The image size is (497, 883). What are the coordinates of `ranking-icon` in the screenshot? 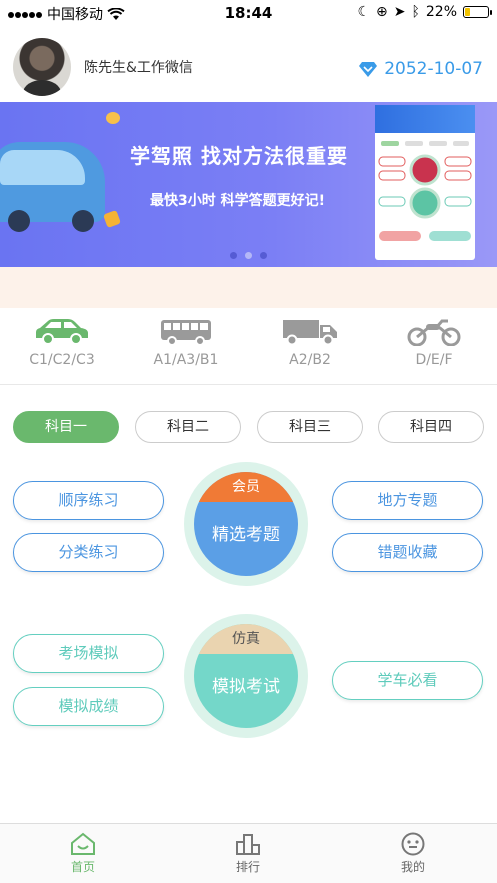 It's located at (248, 844).